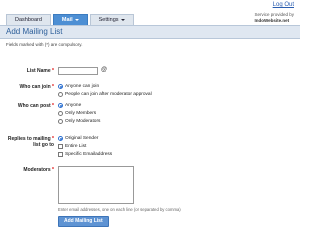 The height and width of the screenshot is (240, 320). I want to click on post-option-anyone: Anyone, so click(69, 105).